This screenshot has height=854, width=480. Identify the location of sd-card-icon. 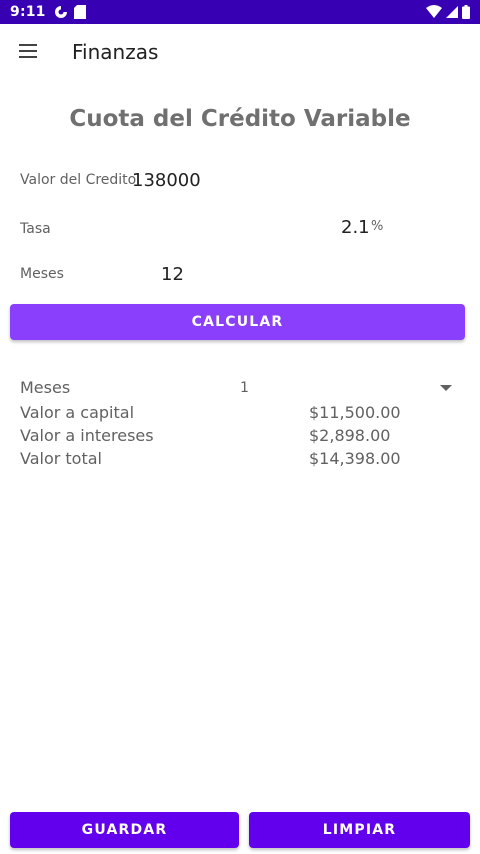
(79, 12).